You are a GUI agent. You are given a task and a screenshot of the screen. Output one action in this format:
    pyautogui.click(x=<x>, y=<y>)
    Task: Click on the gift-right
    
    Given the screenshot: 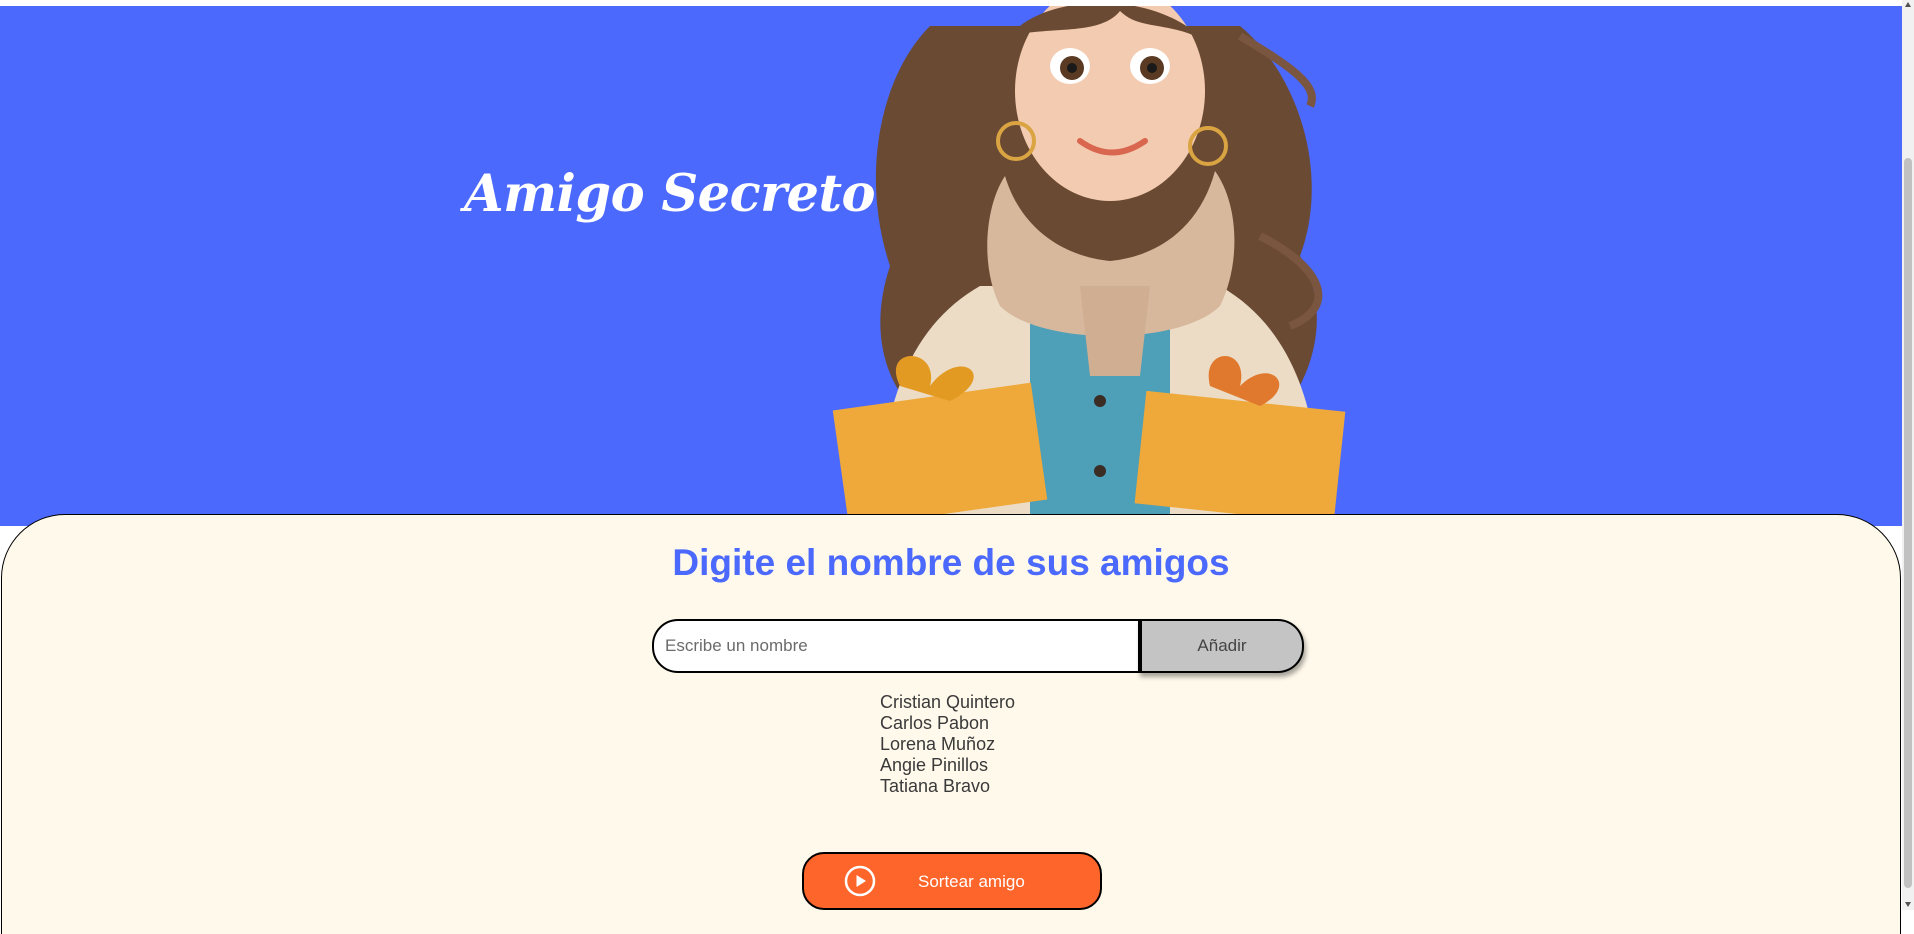 What is the action you would take?
    pyautogui.click(x=1240, y=452)
    